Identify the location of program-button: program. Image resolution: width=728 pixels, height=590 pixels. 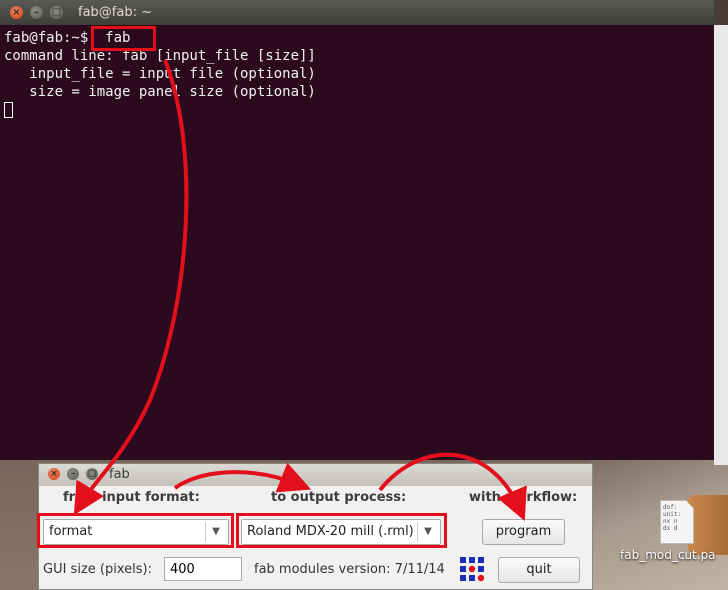
(523, 532).